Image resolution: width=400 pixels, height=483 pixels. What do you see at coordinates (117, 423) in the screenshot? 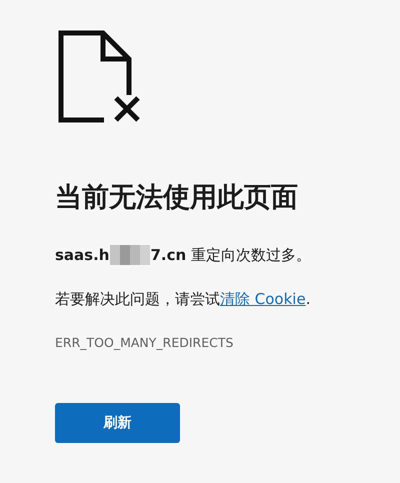
I see `refresh-button: 刷新` at bounding box center [117, 423].